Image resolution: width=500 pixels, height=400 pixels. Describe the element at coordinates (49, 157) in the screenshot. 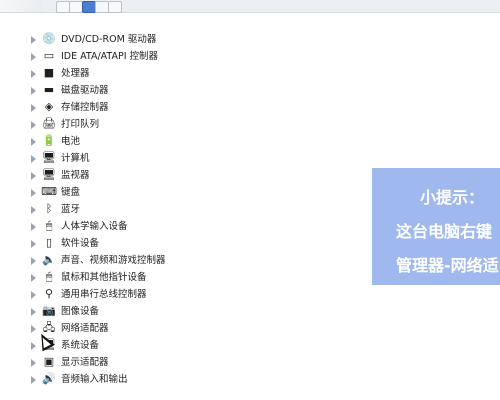

I see `computer-icon: 🖥` at that location.